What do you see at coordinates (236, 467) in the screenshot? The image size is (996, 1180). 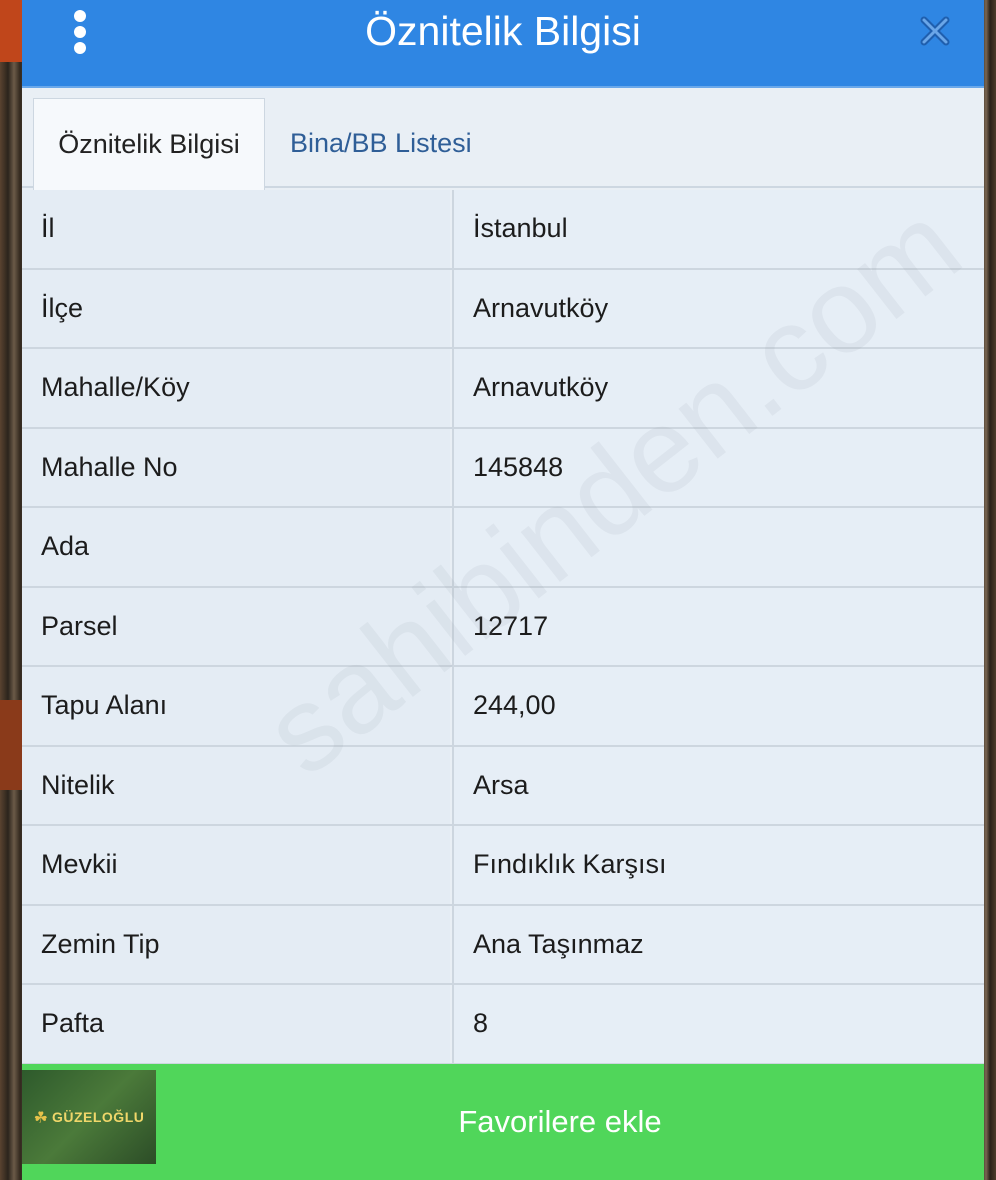 I see `attribute-label: Mahalle No` at bounding box center [236, 467].